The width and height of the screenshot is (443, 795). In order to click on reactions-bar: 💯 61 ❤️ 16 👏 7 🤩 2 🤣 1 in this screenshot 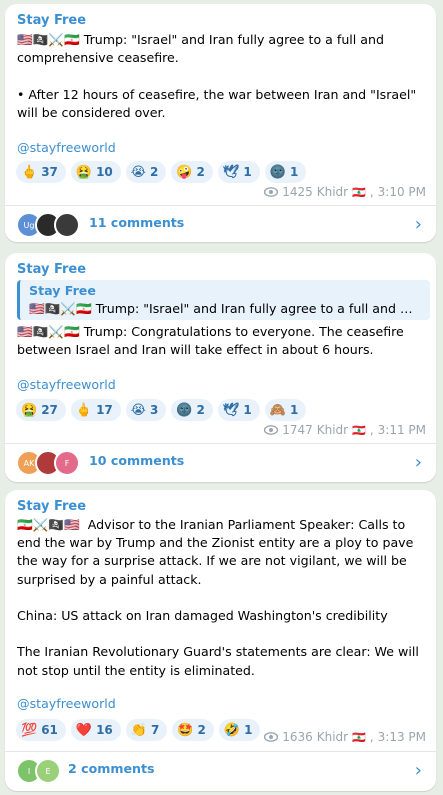, I will do `click(138, 730)`.